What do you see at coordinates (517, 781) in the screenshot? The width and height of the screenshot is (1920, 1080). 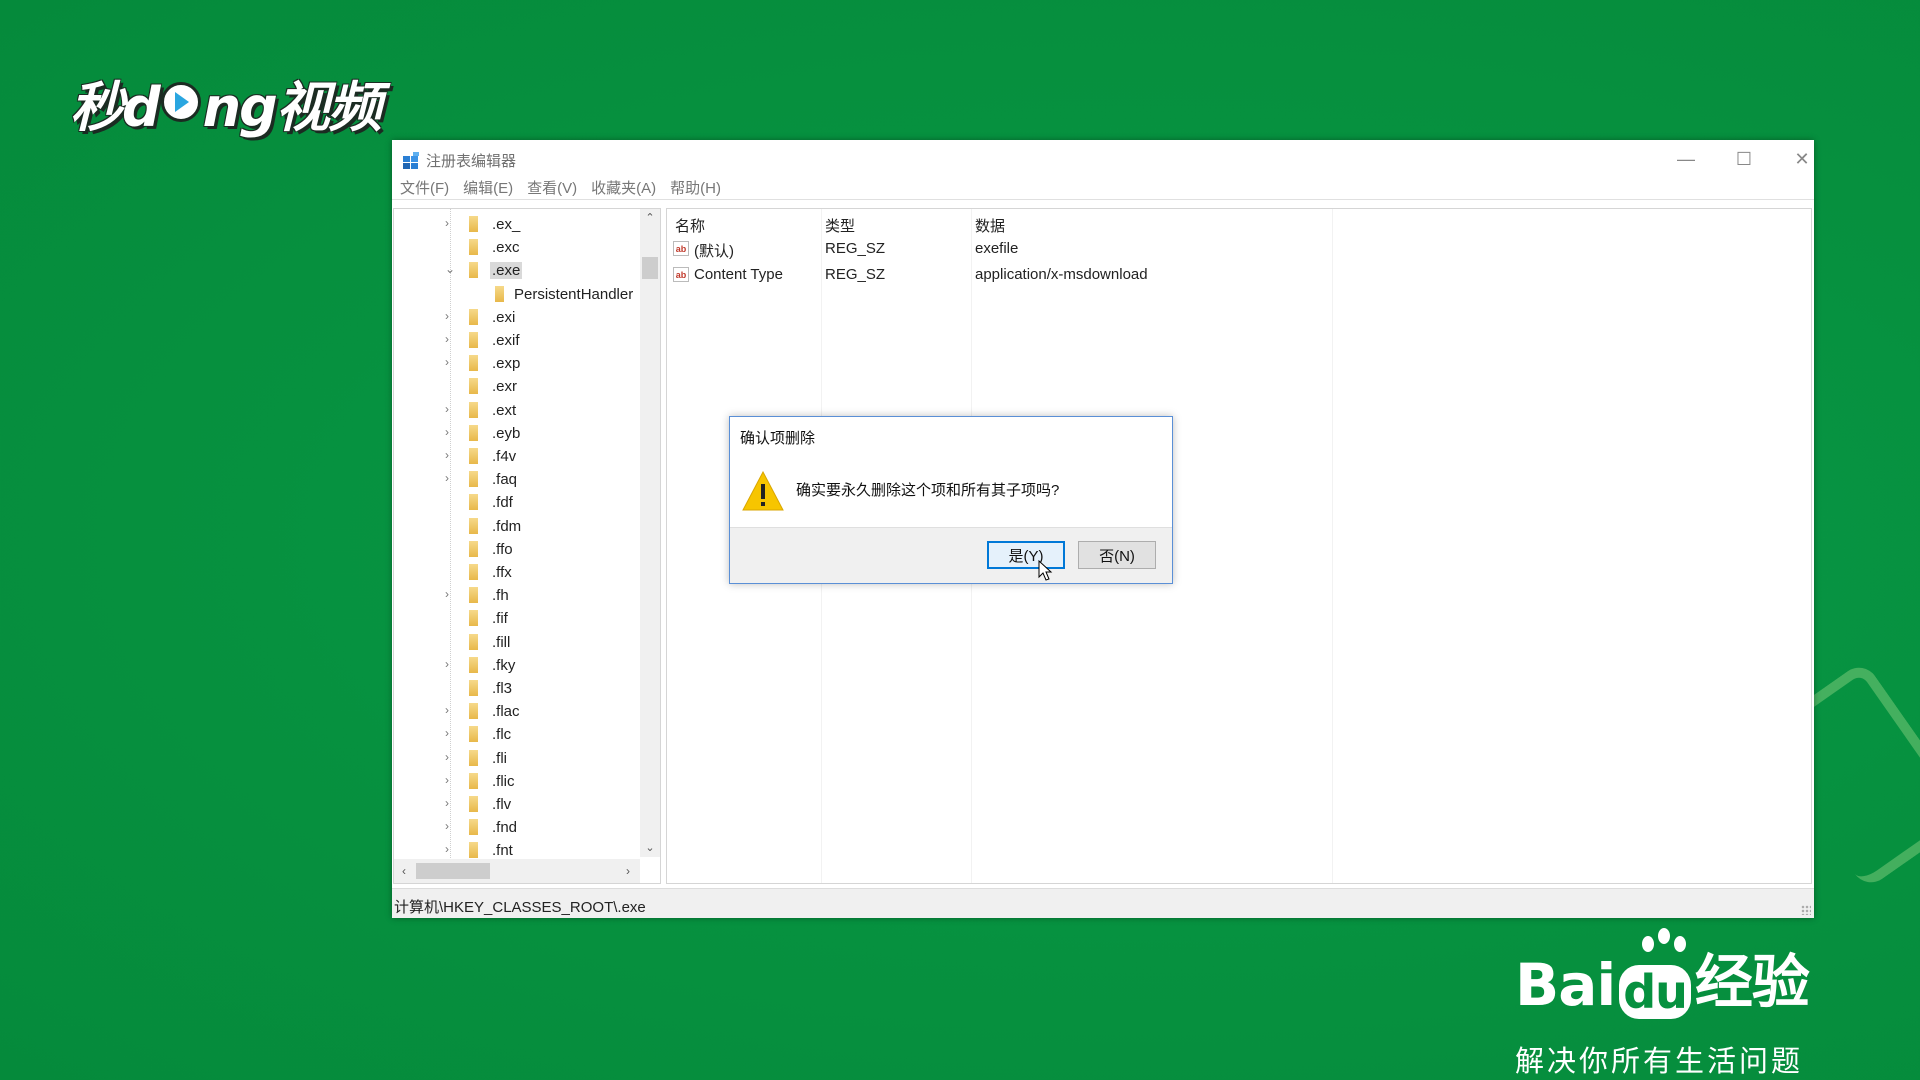 I see `tree-item: › .flic` at bounding box center [517, 781].